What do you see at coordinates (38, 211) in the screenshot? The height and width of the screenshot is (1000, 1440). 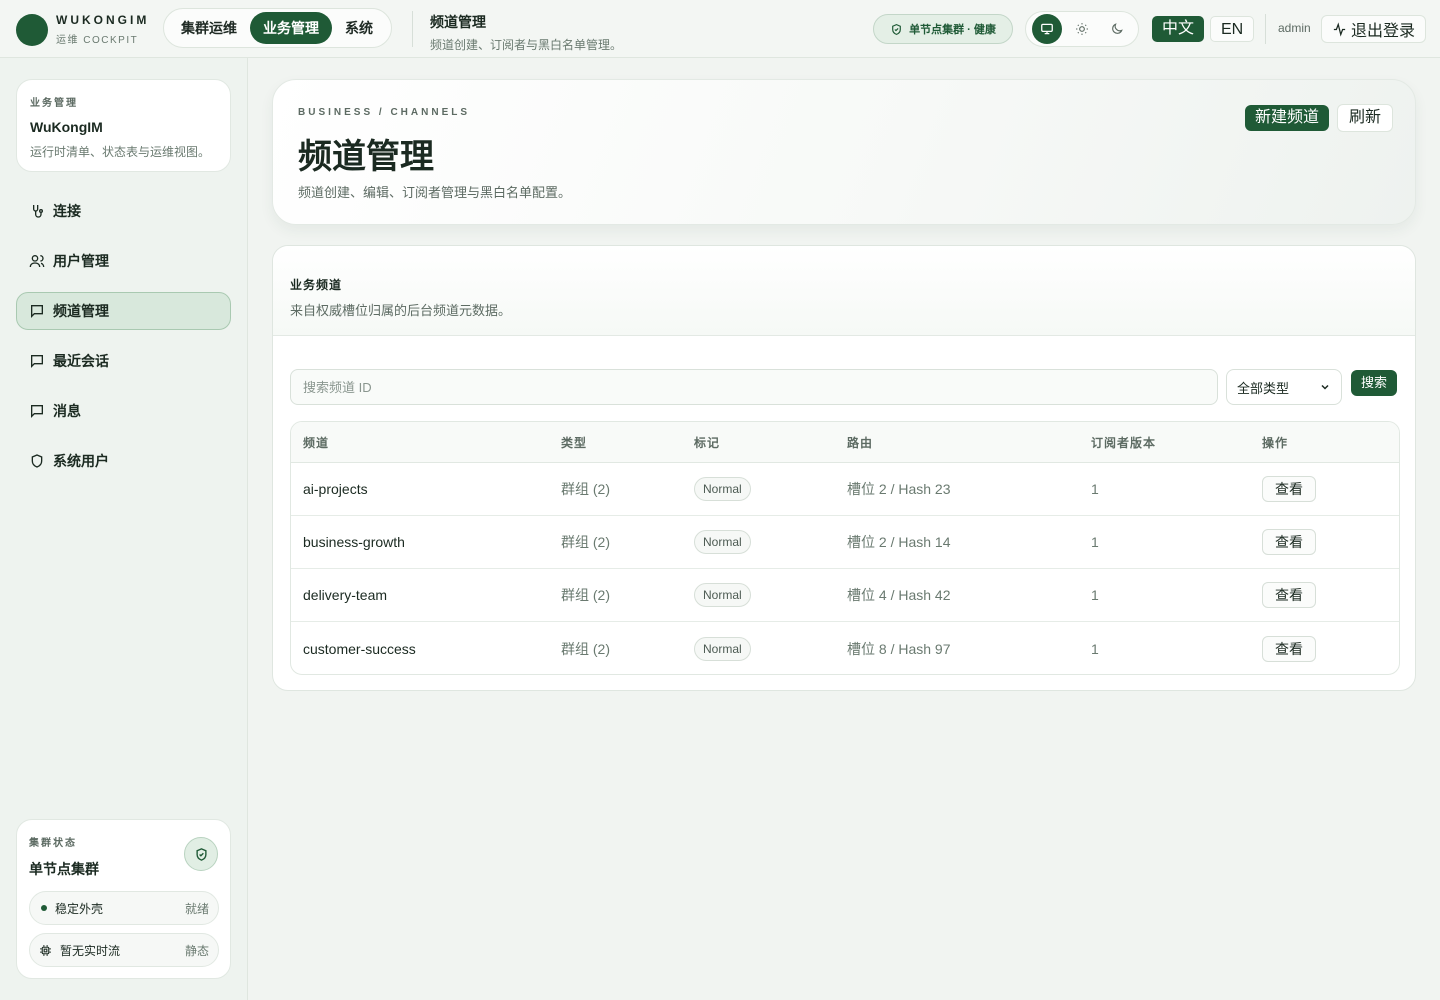 I see `connection-icon` at bounding box center [38, 211].